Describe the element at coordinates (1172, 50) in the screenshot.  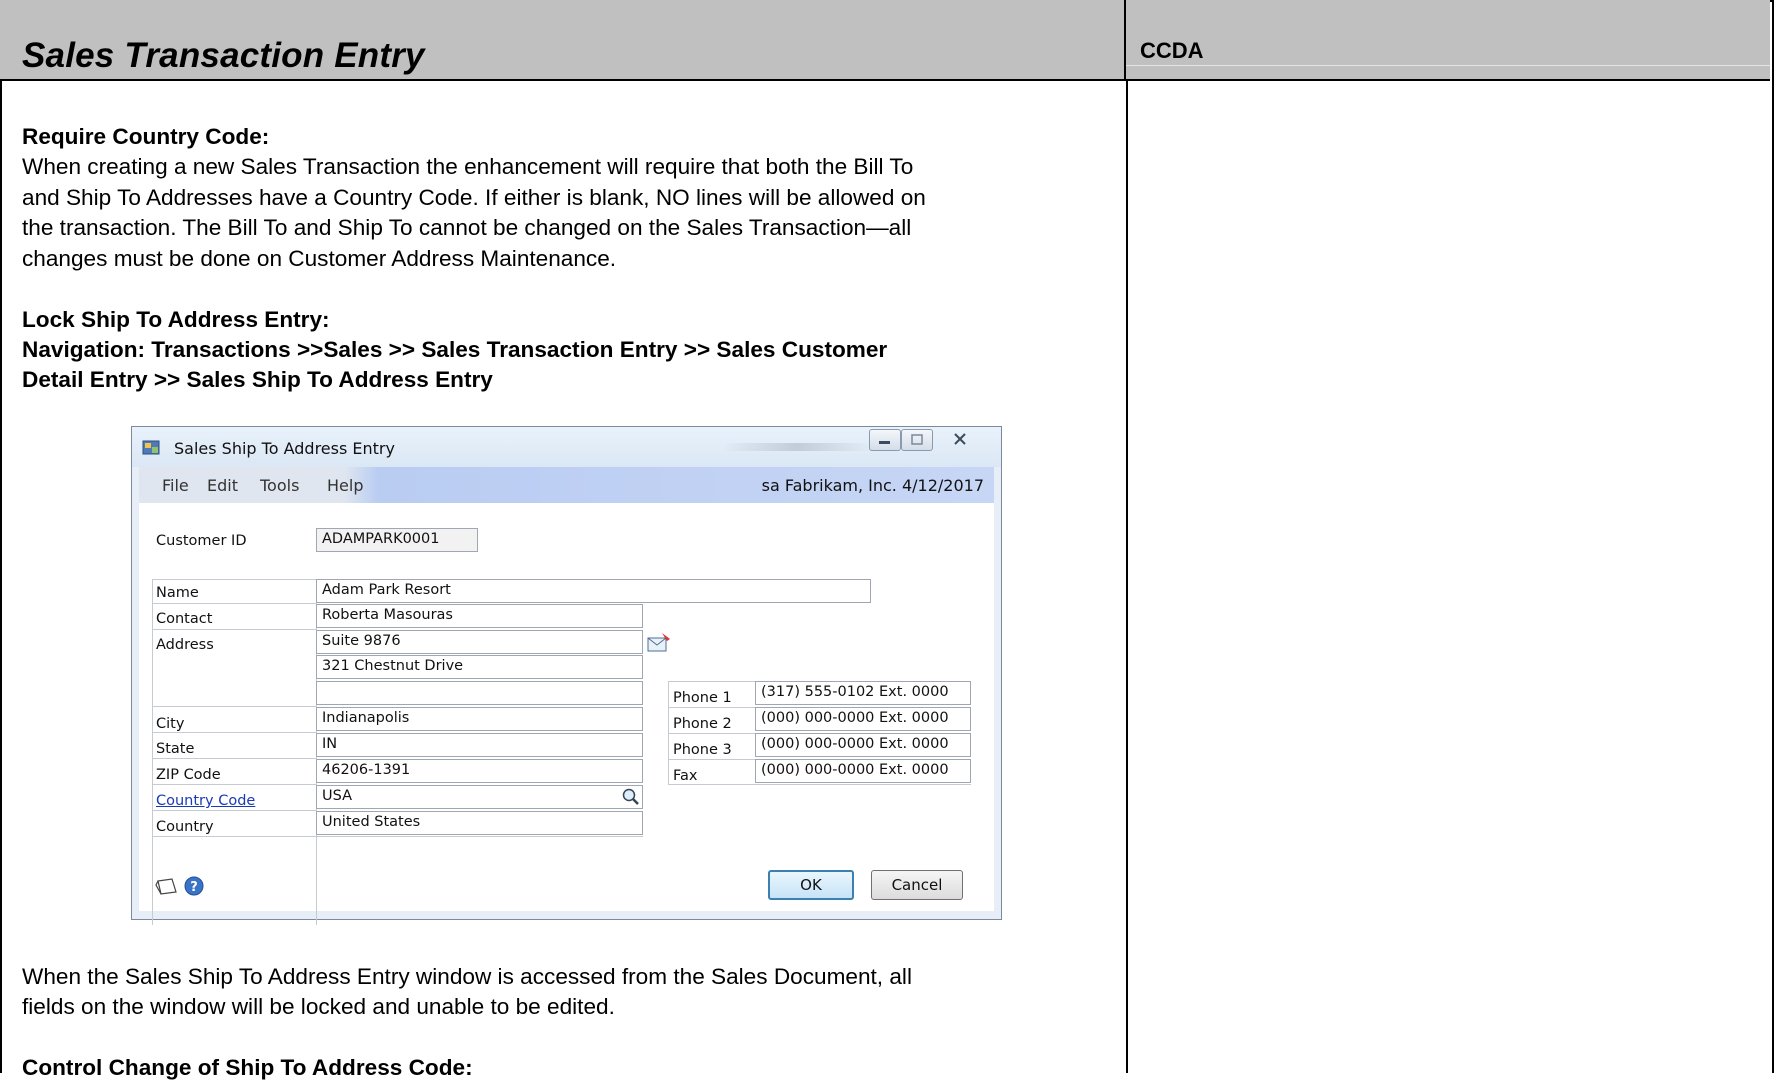
I see `ccda-label: CCDA` at that location.